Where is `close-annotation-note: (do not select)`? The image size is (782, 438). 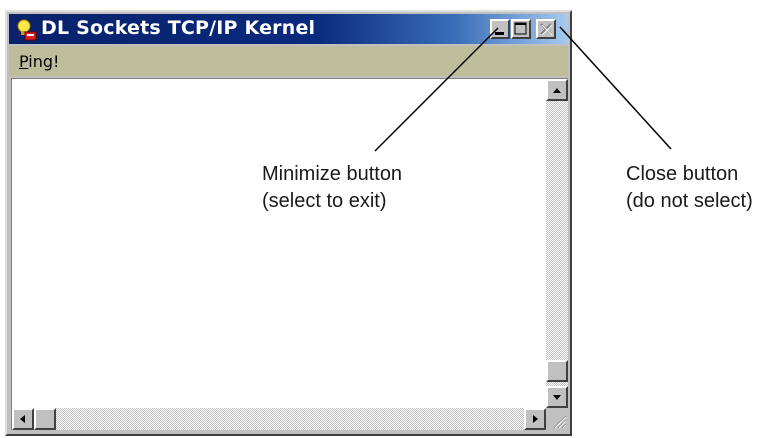 close-annotation-note: (do not select) is located at coordinates (689, 201).